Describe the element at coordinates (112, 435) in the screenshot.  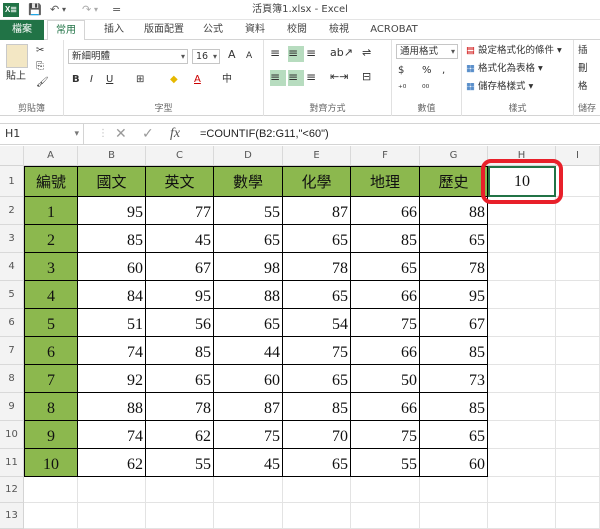
I see `score-cell: 74` at that location.